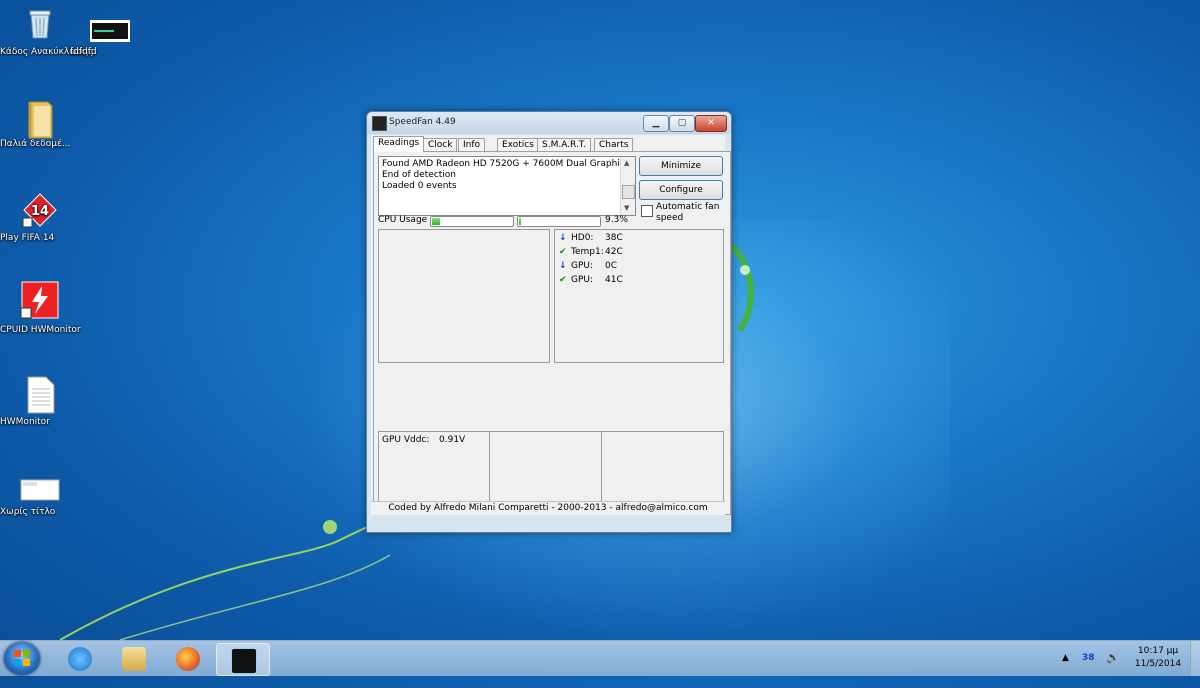 The width and height of the screenshot is (1200, 688). I want to click on sensor-value: 38C, so click(614, 238).